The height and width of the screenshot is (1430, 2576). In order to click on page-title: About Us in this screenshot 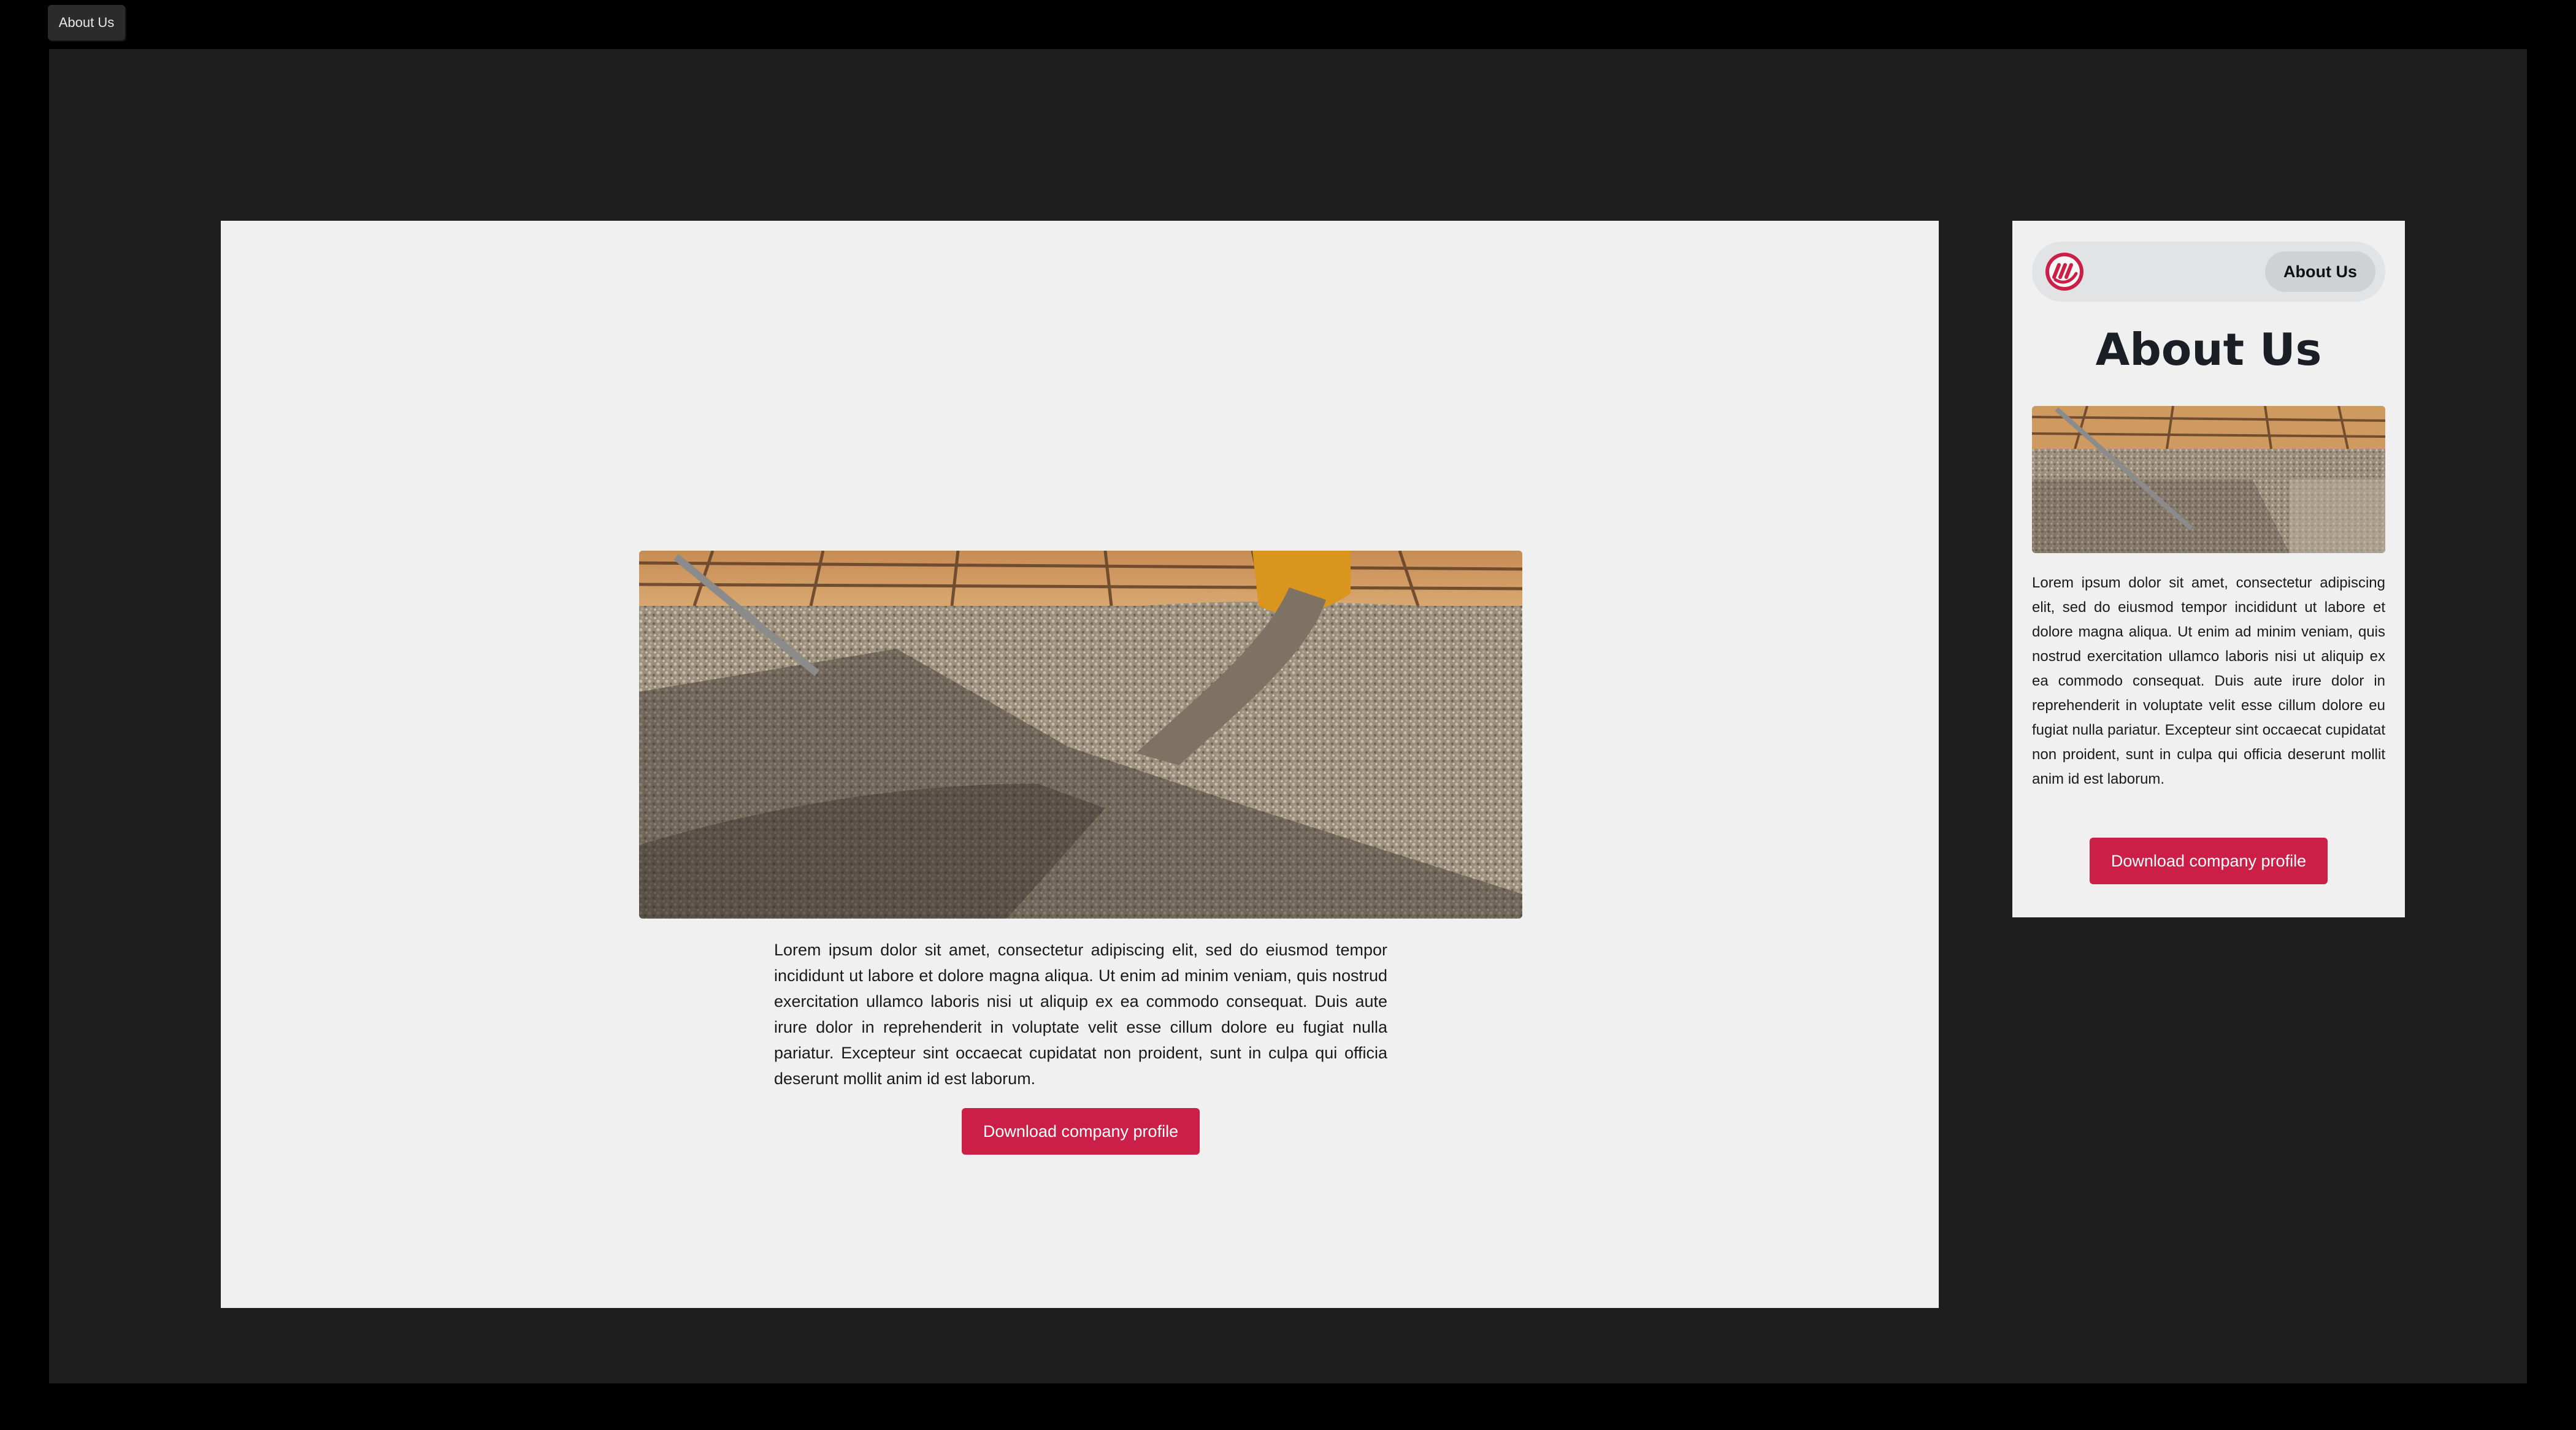, I will do `click(2208, 349)`.